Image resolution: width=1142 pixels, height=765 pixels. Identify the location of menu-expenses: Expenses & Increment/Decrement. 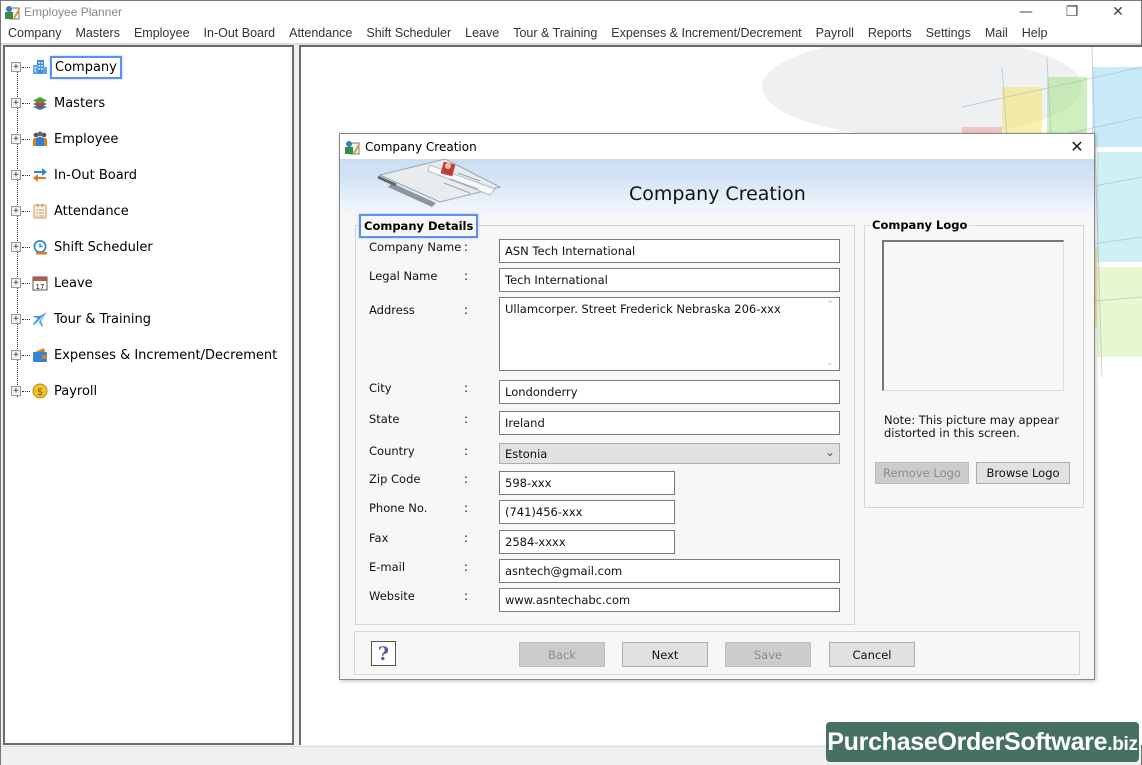
(706, 33).